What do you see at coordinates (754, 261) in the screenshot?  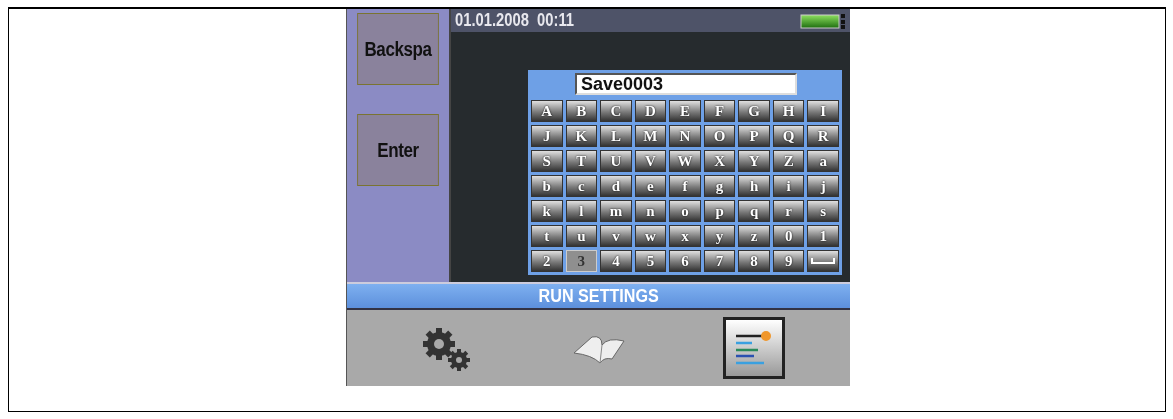 I see `keyboard-key: 8` at bounding box center [754, 261].